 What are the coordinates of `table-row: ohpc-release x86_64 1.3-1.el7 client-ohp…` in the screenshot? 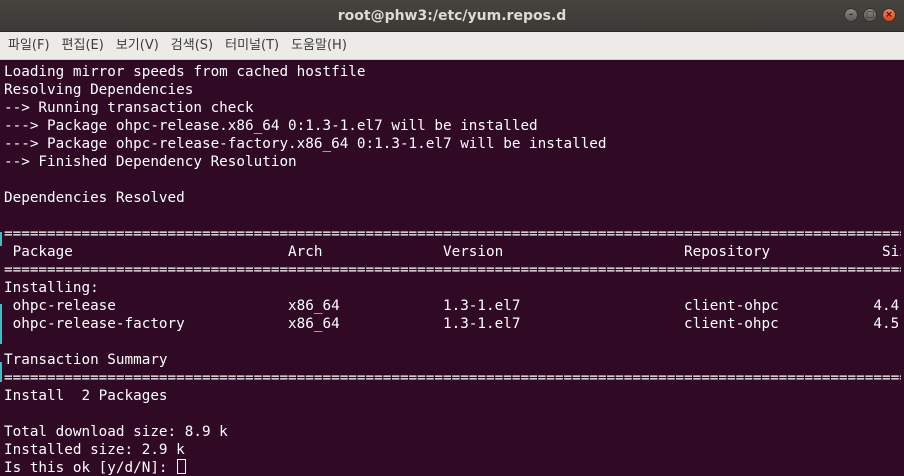 It's located at (454, 306).